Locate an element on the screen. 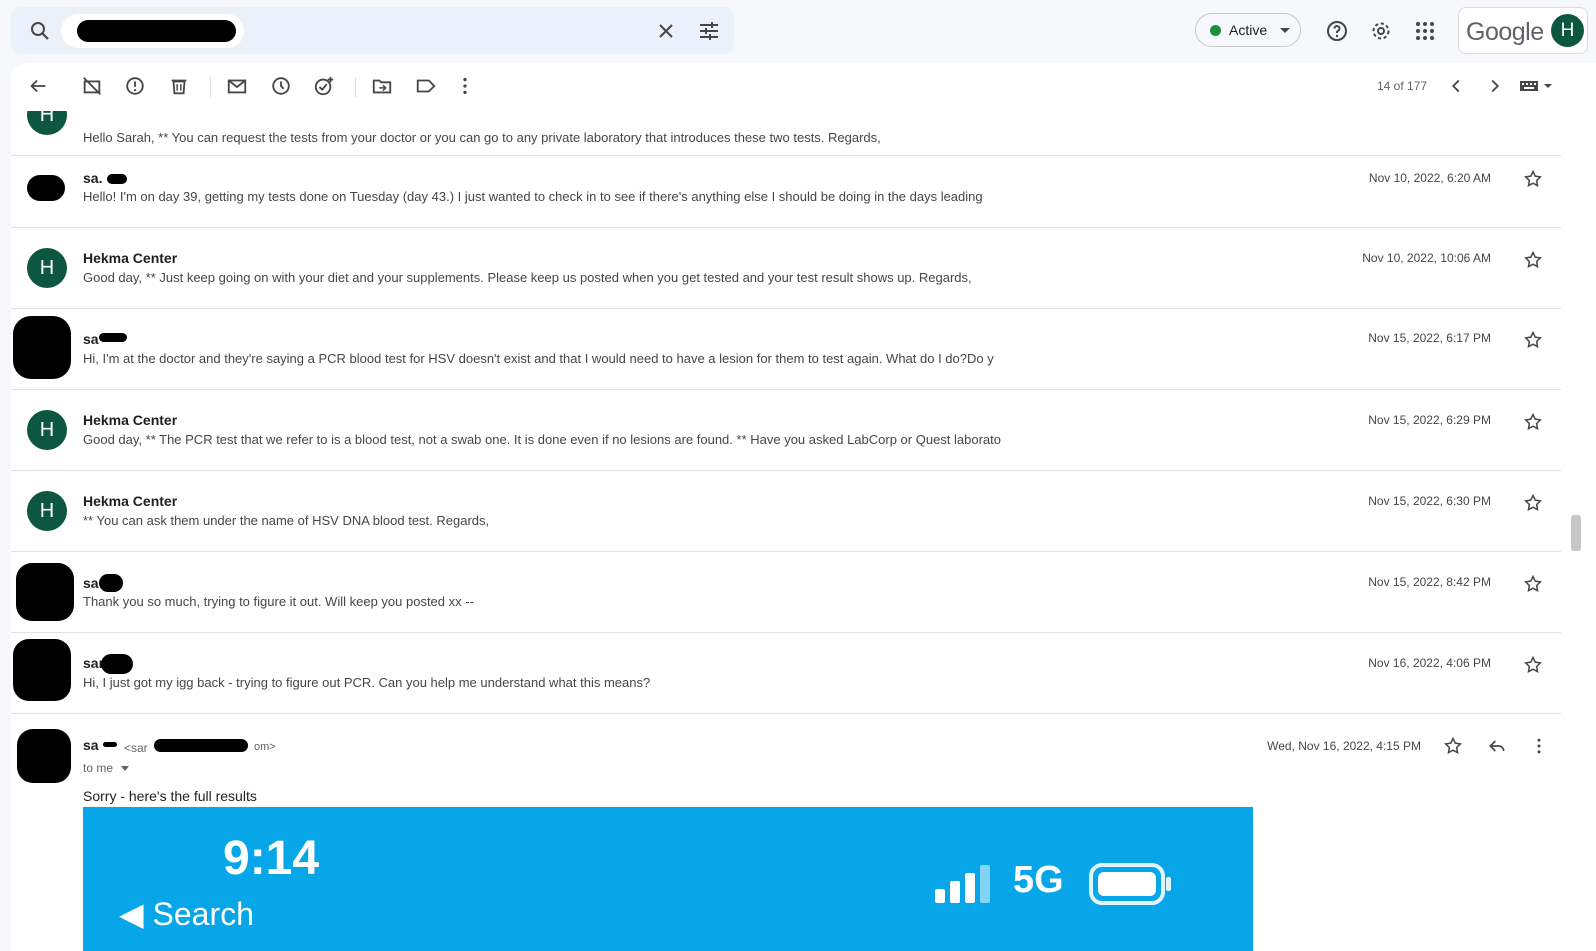 The height and width of the screenshot is (951, 1596). snooze-clock-icon is located at coordinates (281, 86).